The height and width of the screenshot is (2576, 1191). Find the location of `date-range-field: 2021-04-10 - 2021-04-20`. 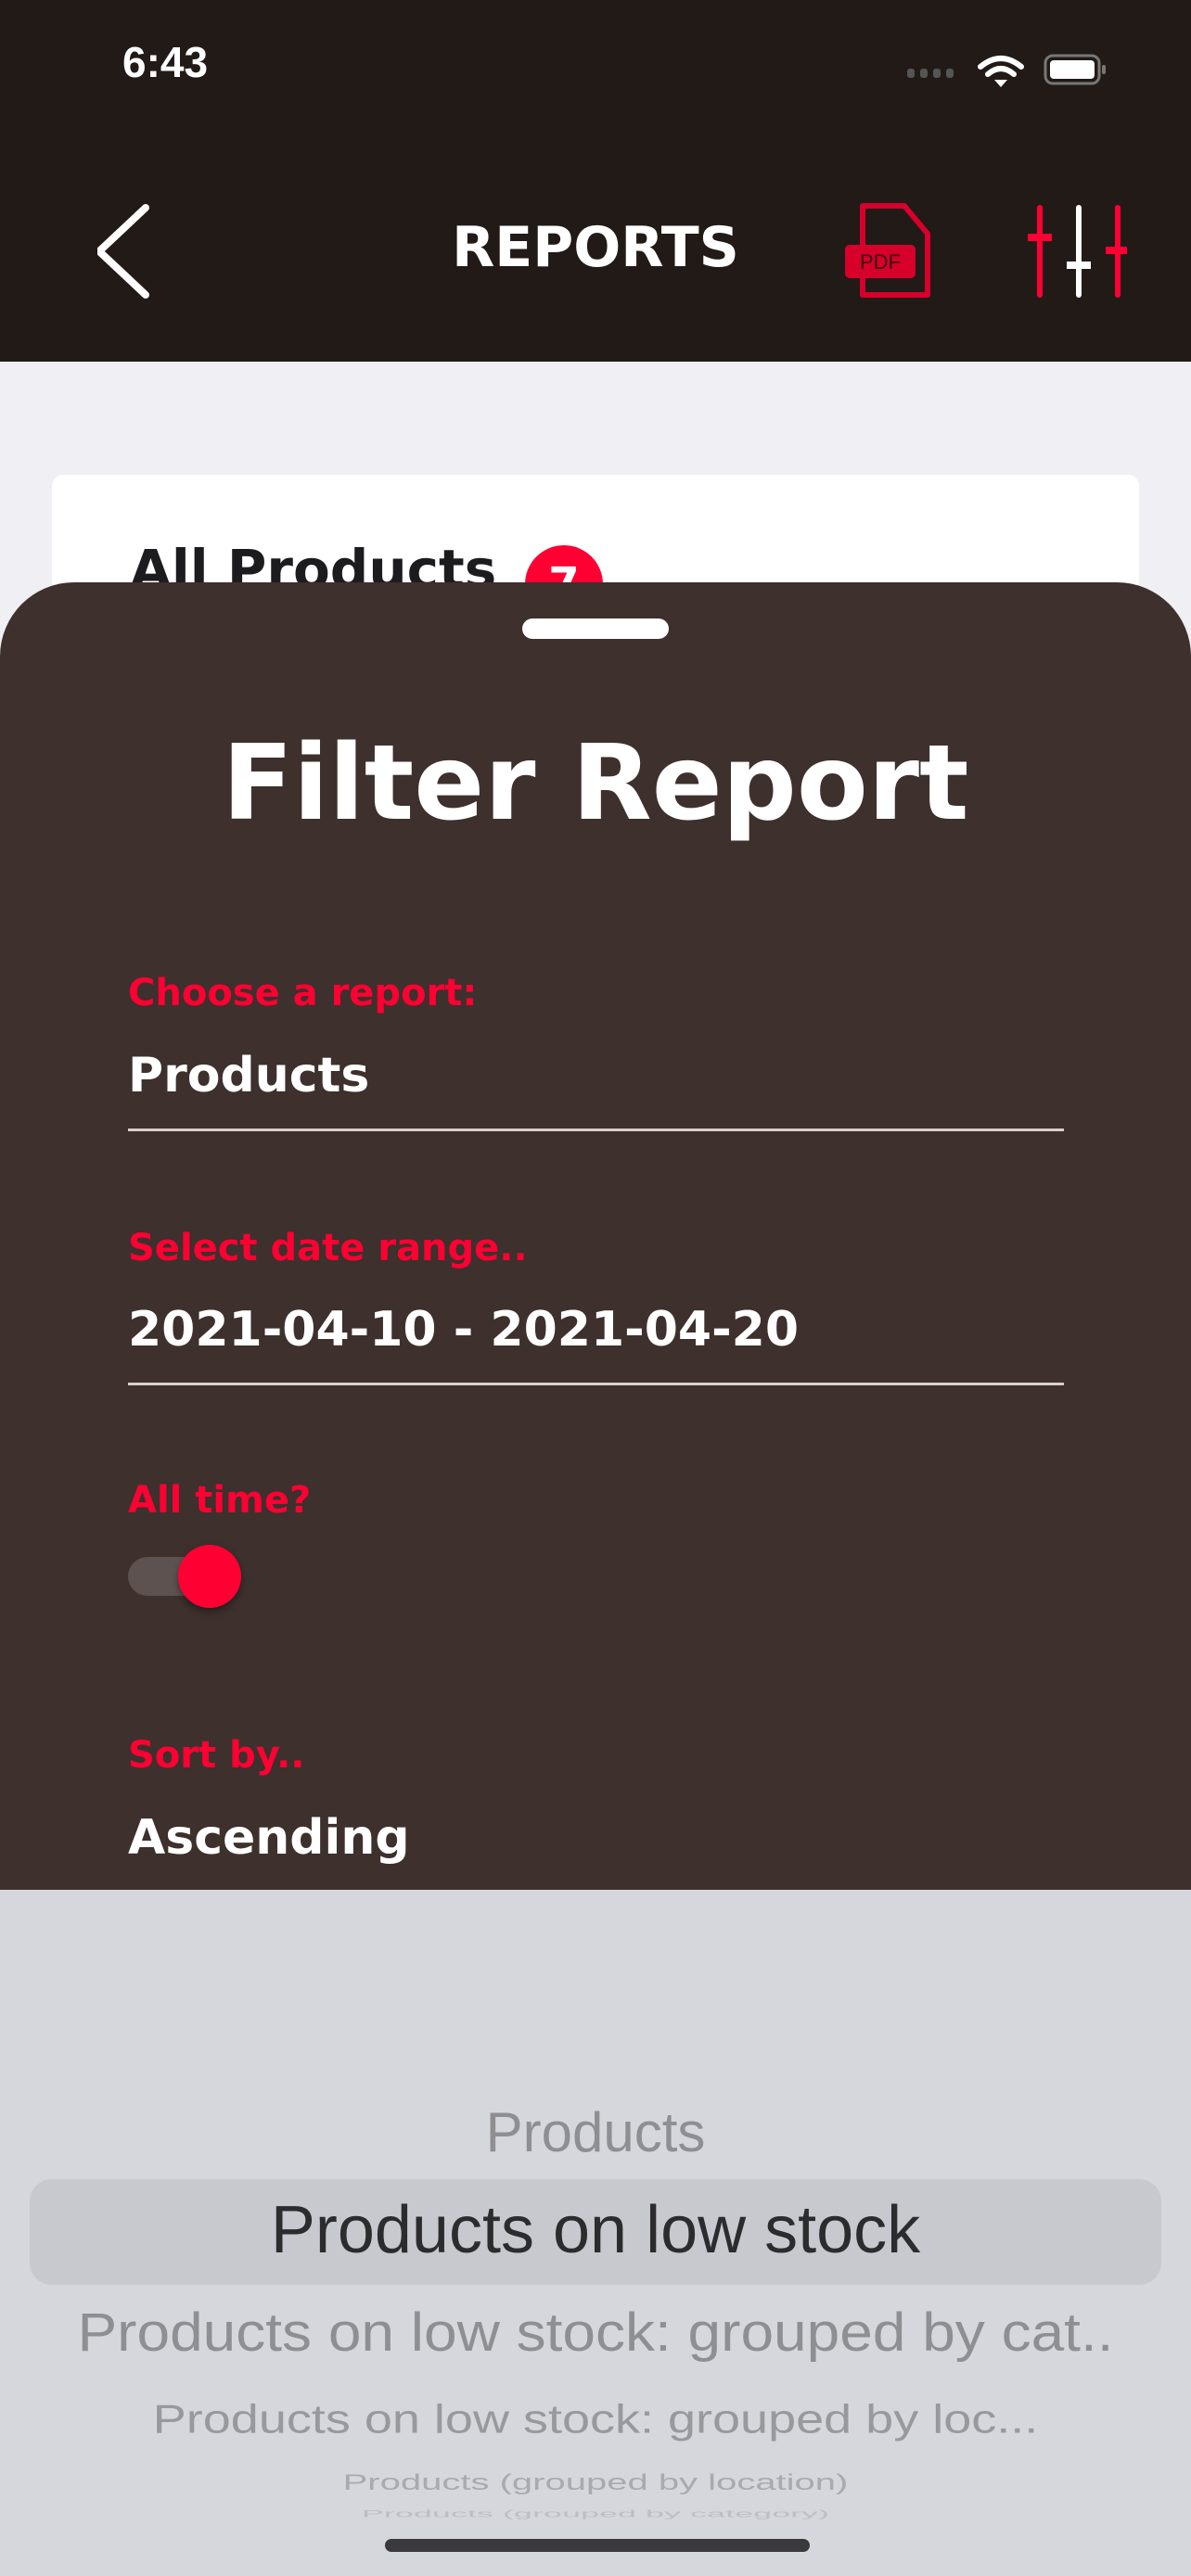

date-range-field: 2021-04-10 - 2021-04-20 is located at coordinates (463, 1330).